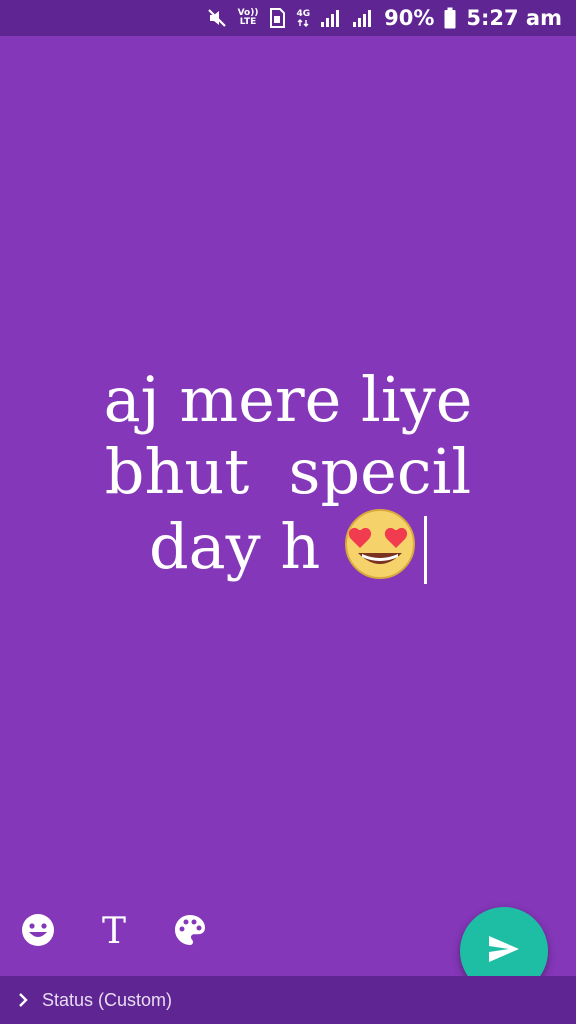 This screenshot has width=576, height=1024. Describe the element at coordinates (23, 1000) in the screenshot. I see `chevron-right-icon` at that location.